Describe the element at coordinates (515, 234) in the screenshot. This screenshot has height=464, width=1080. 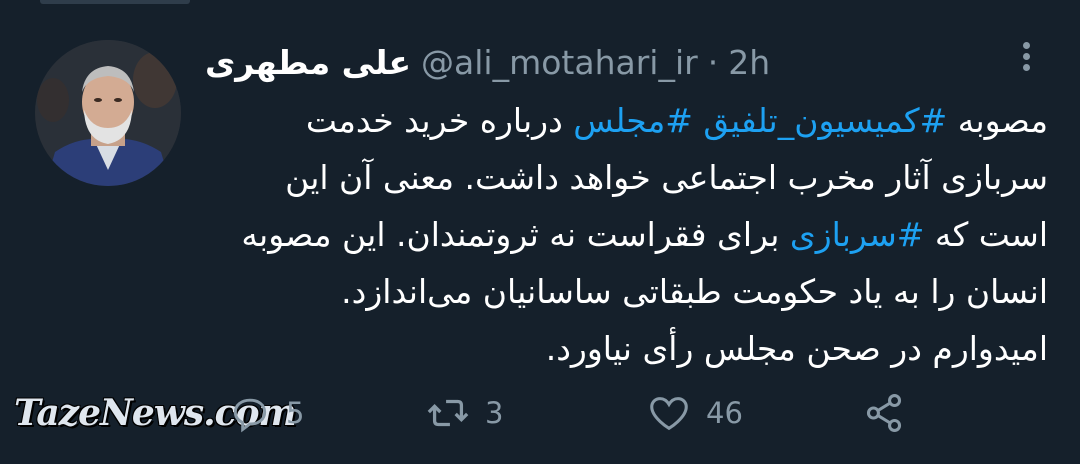
I see `tweet-text-segment: برای فقراست نه ثروتمندان. این مصوبه` at that location.